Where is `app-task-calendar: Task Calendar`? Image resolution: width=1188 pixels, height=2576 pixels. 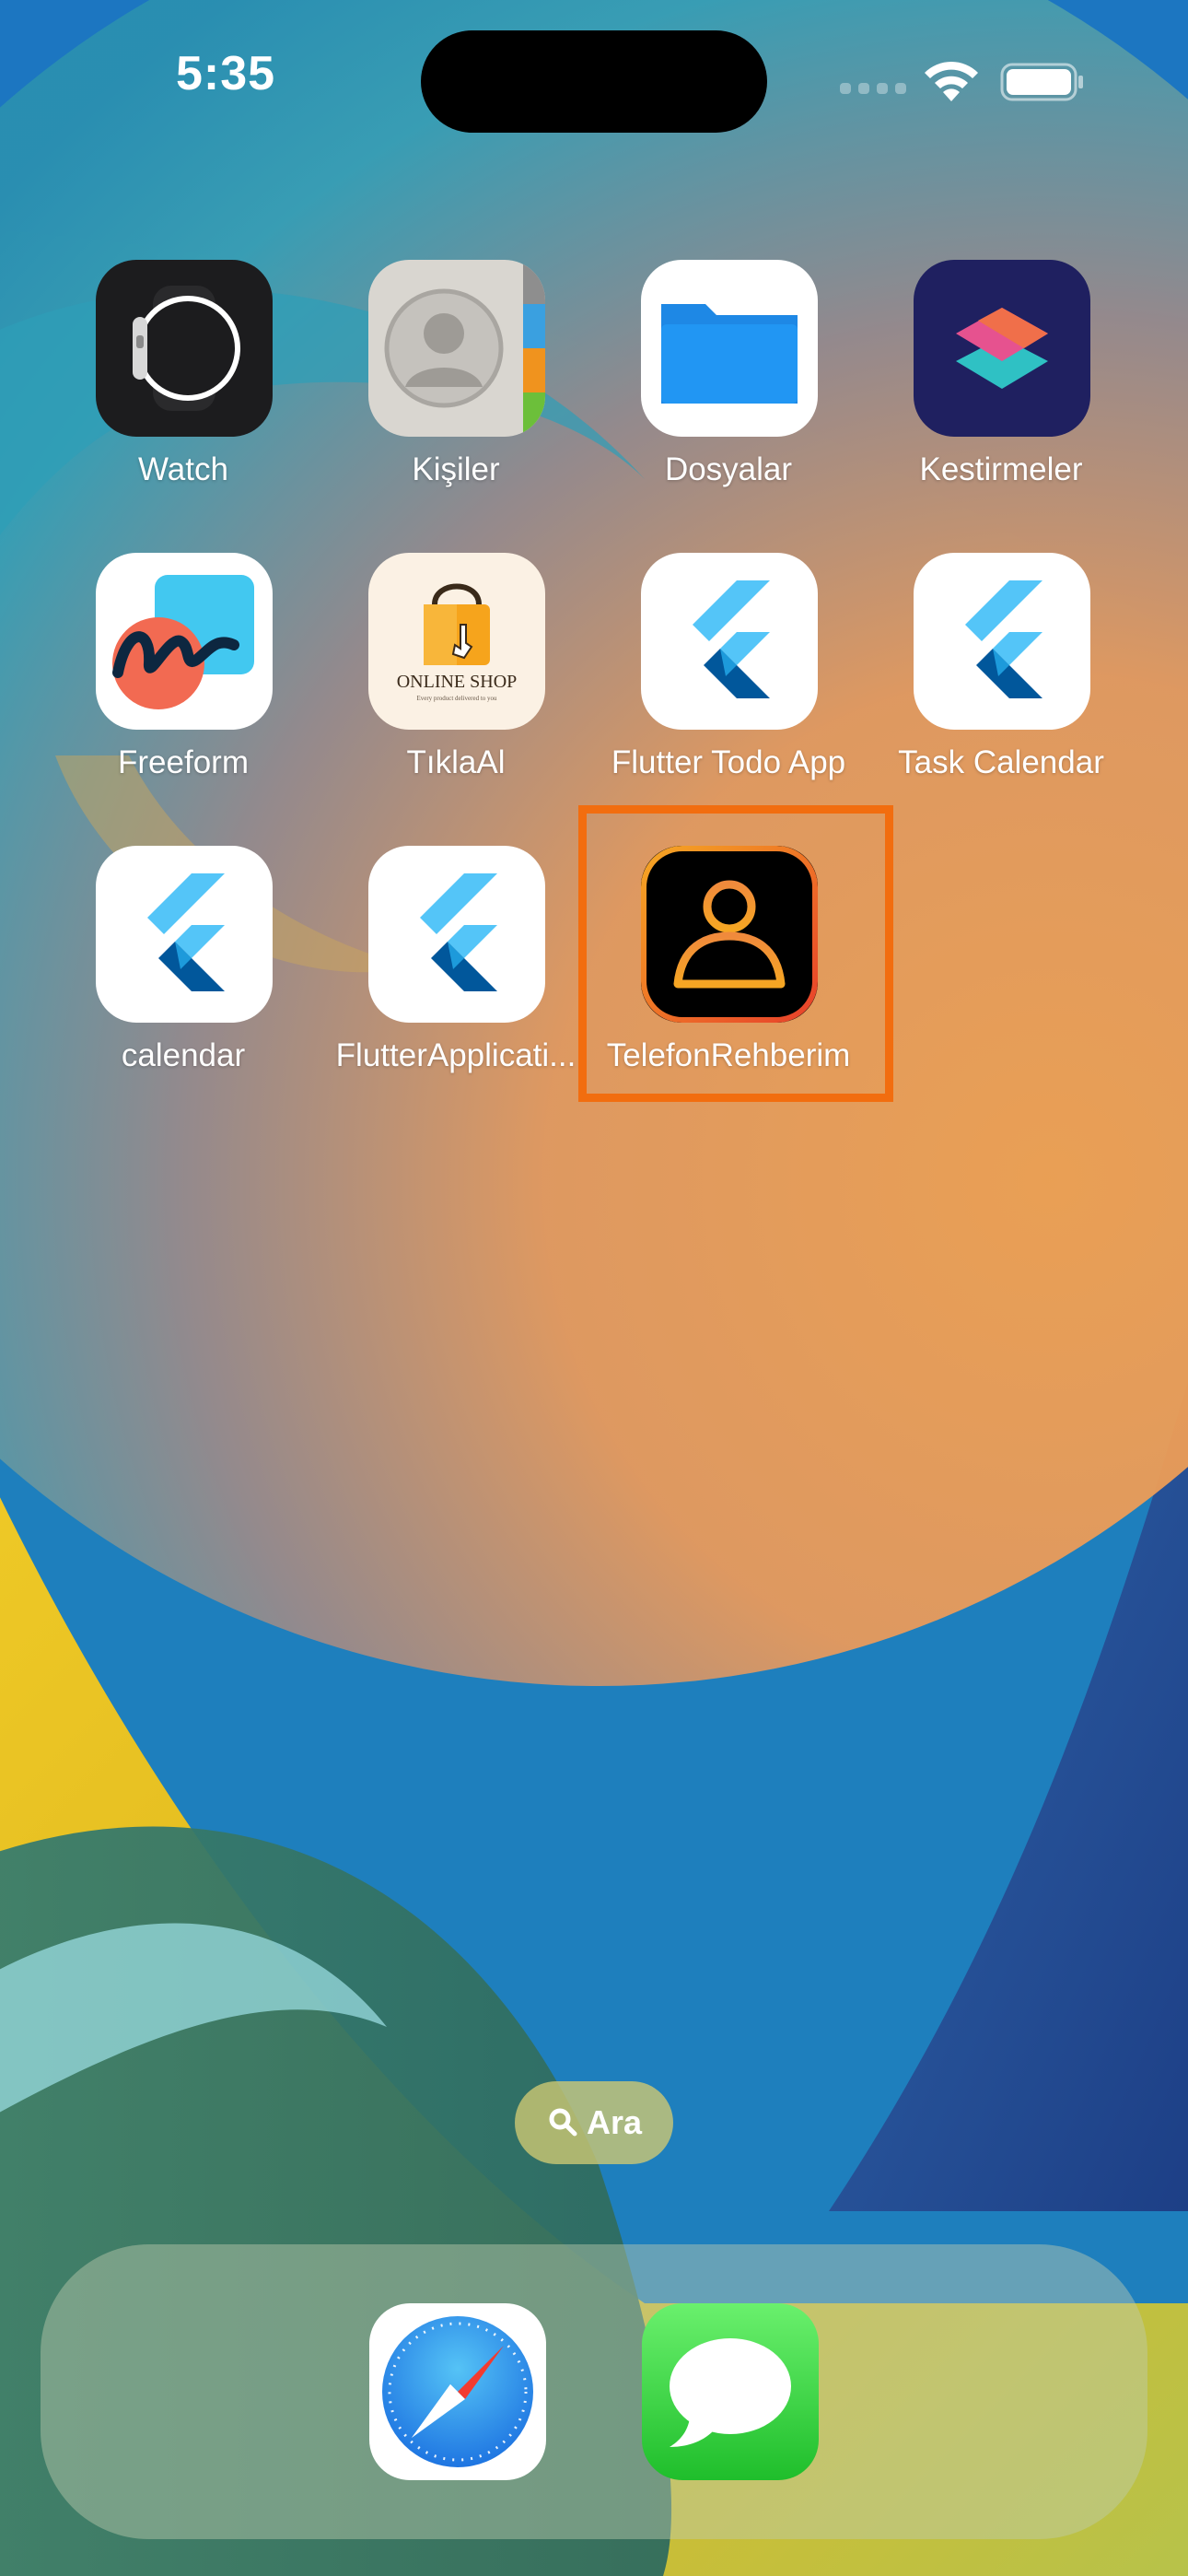
app-task-calendar: Task Calendar is located at coordinates (1001, 677).